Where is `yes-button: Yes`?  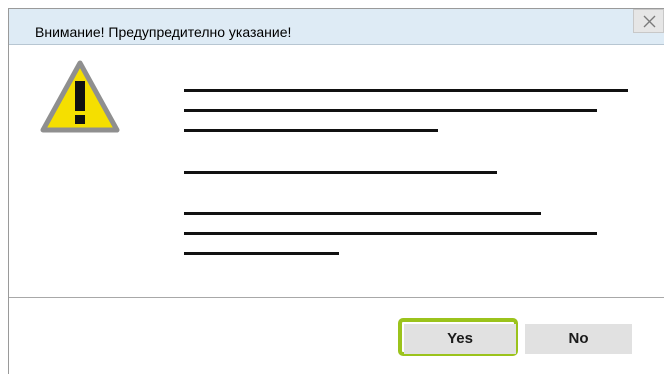 yes-button: Yes is located at coordinates (460, 339).